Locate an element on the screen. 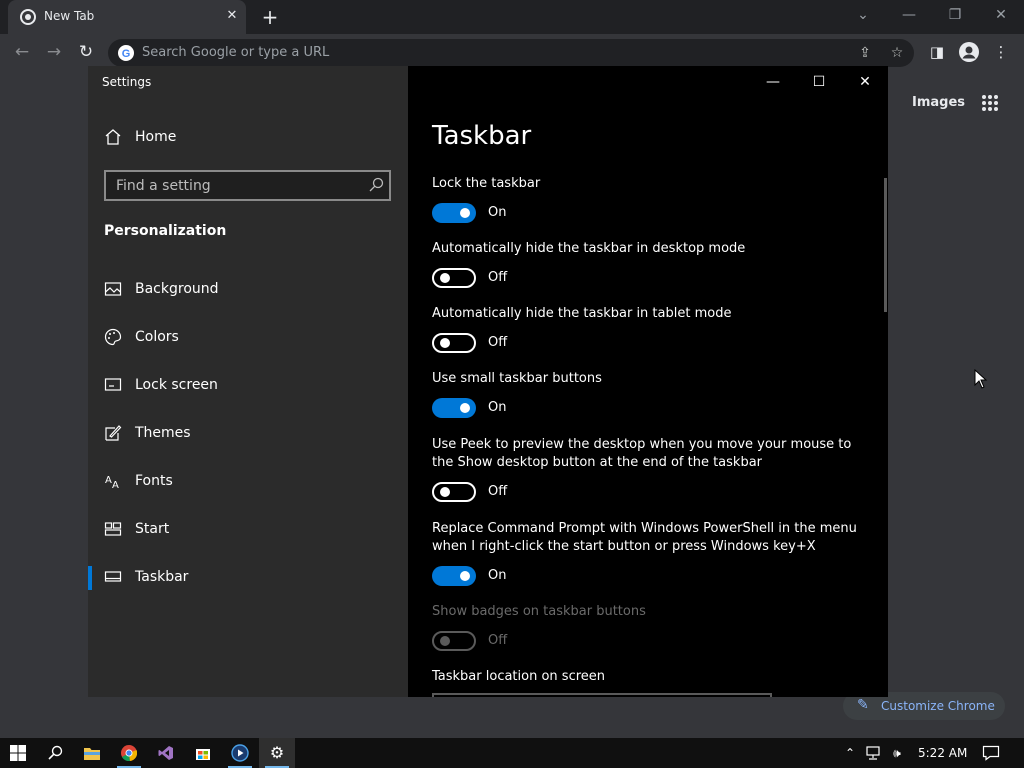  toggle-badges is located at coordinates (454, 641).